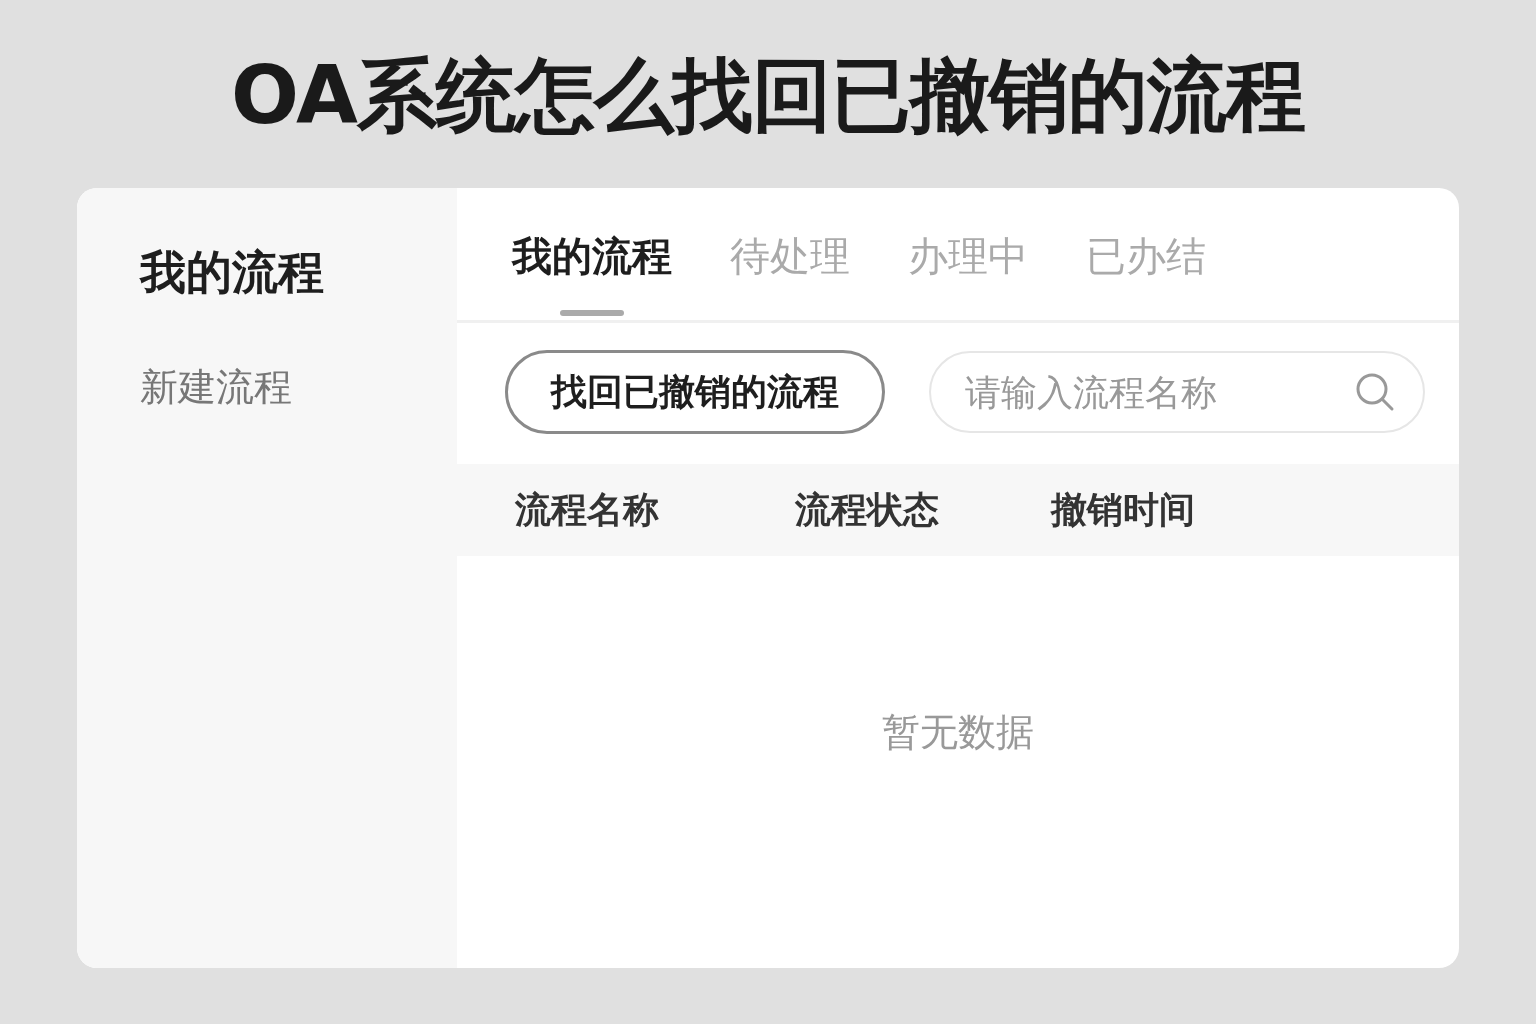 This screenshot has height=1024, width=1536. I want to click on search-field: 请输入流程名称, so click(1177, 392).